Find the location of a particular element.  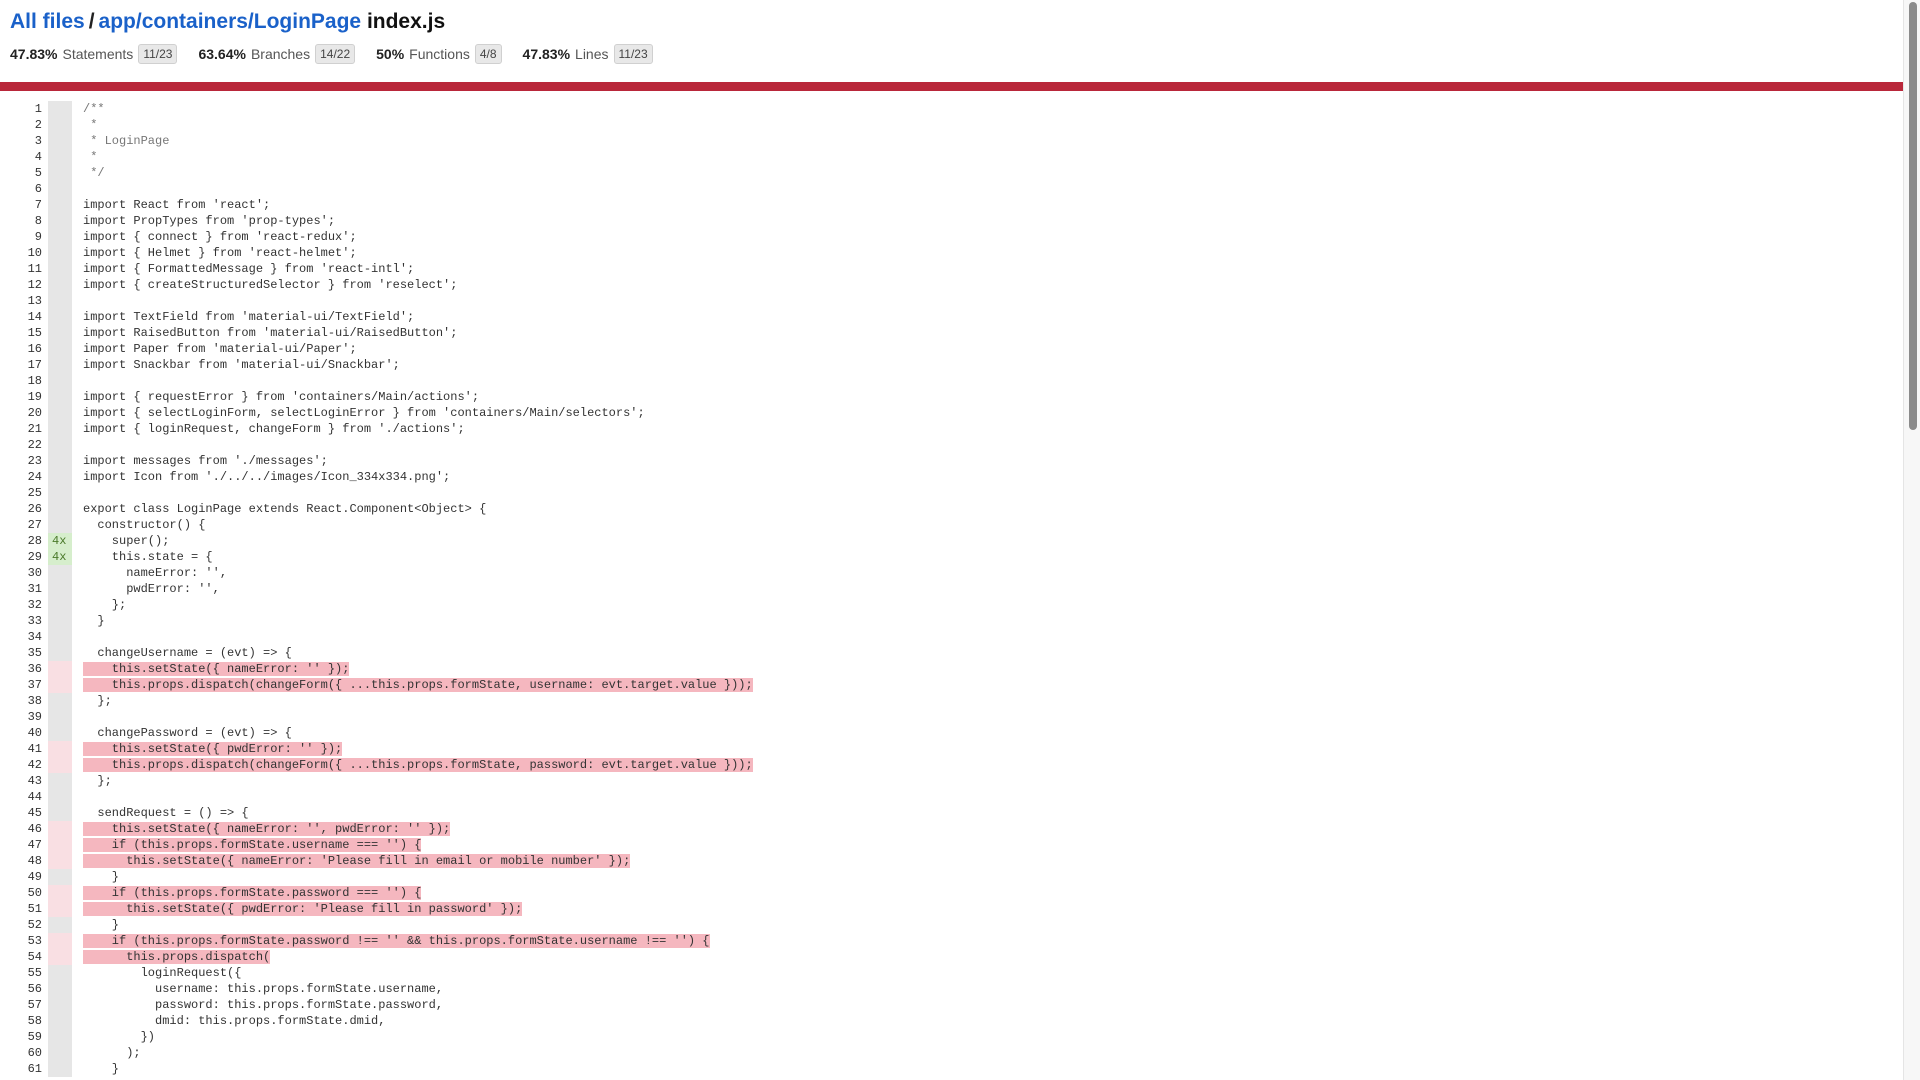

line-number: 41 is located at coordinates (22, 749).